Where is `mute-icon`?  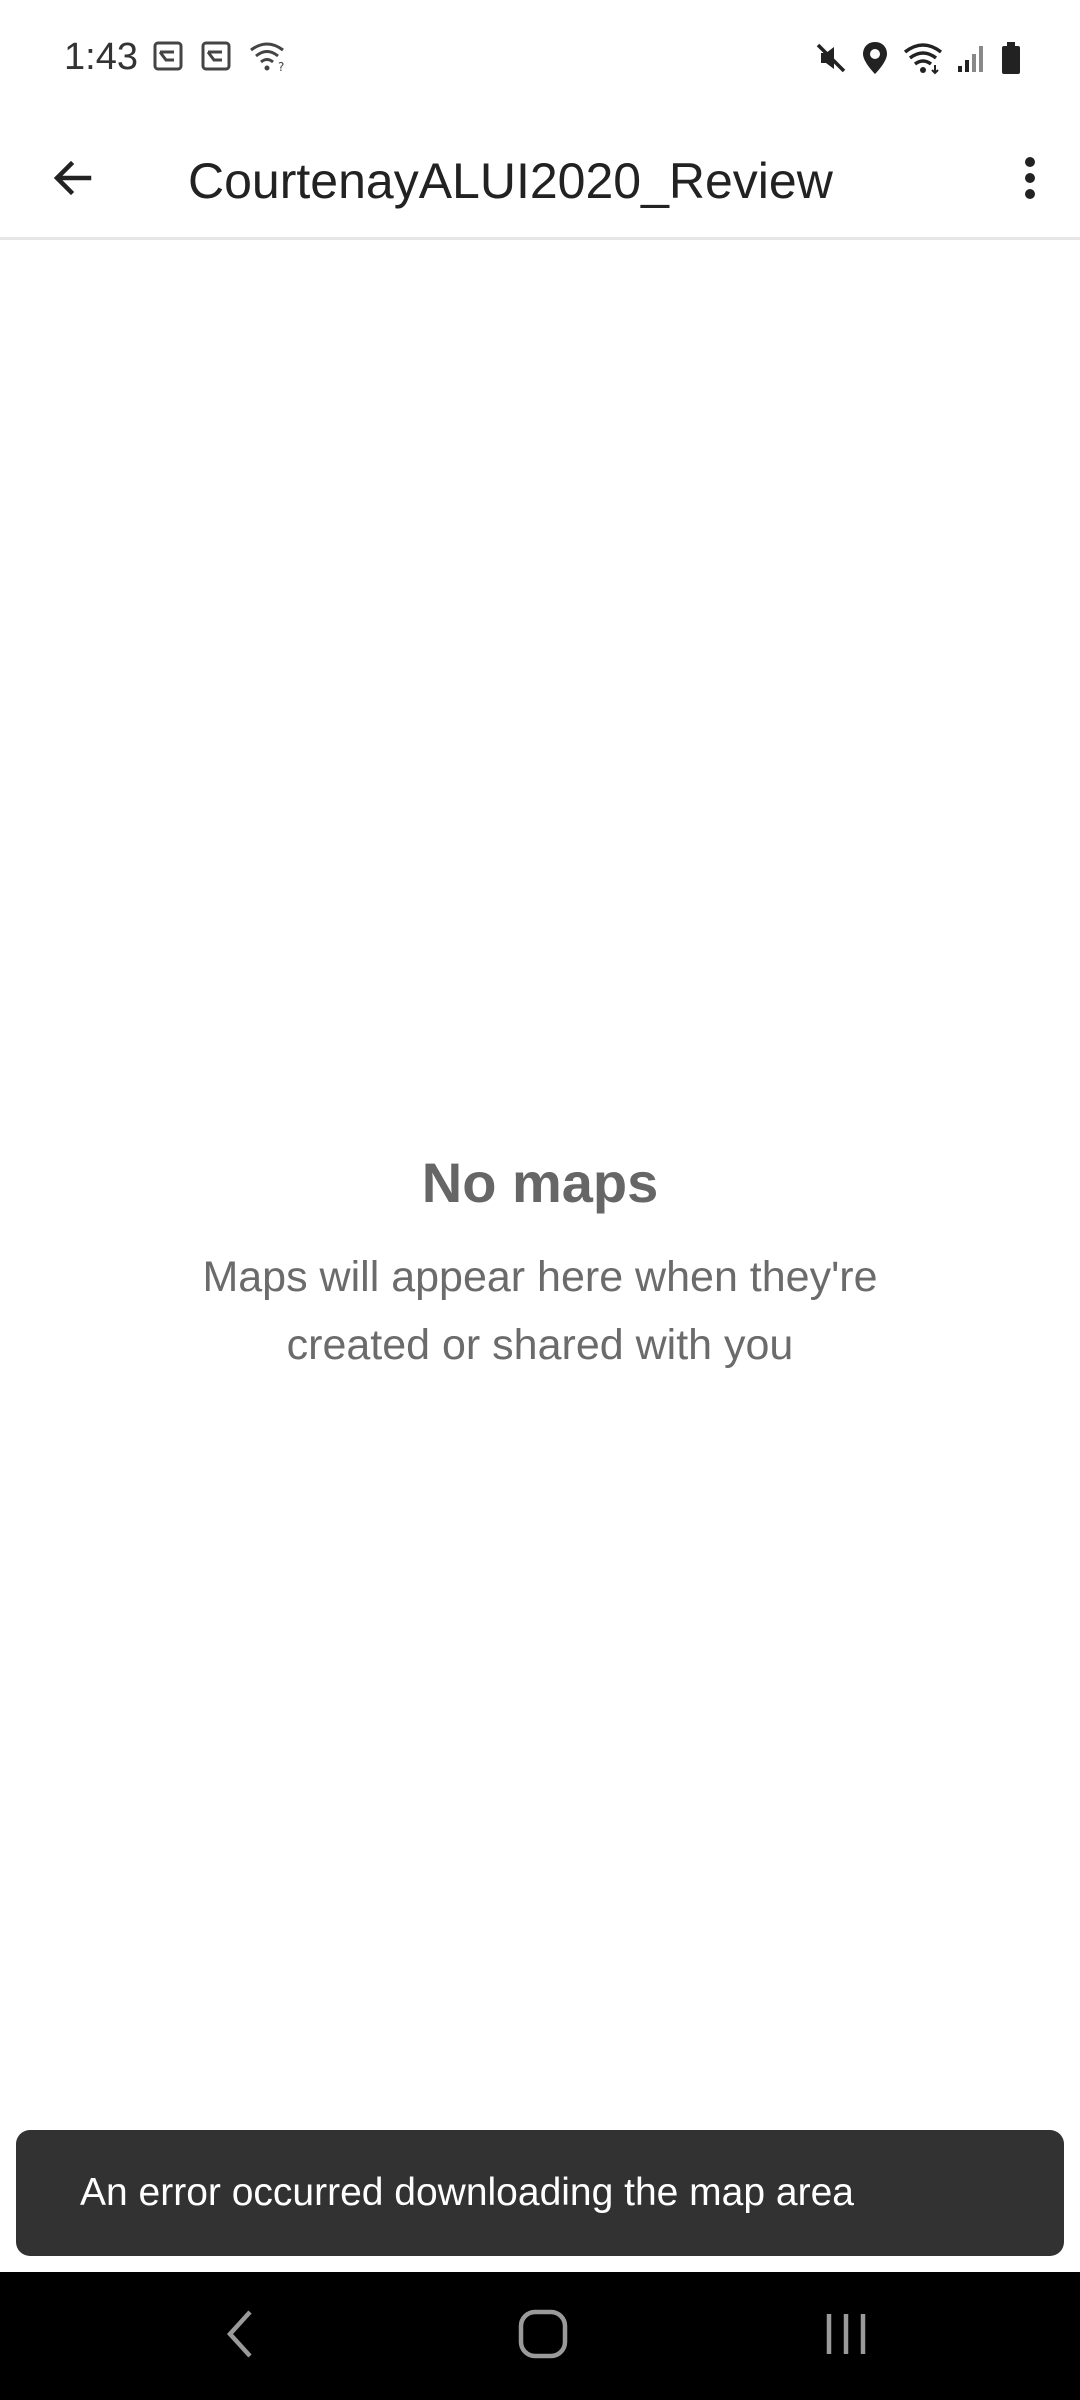 mute-icon is located at coordinates (831, 58).